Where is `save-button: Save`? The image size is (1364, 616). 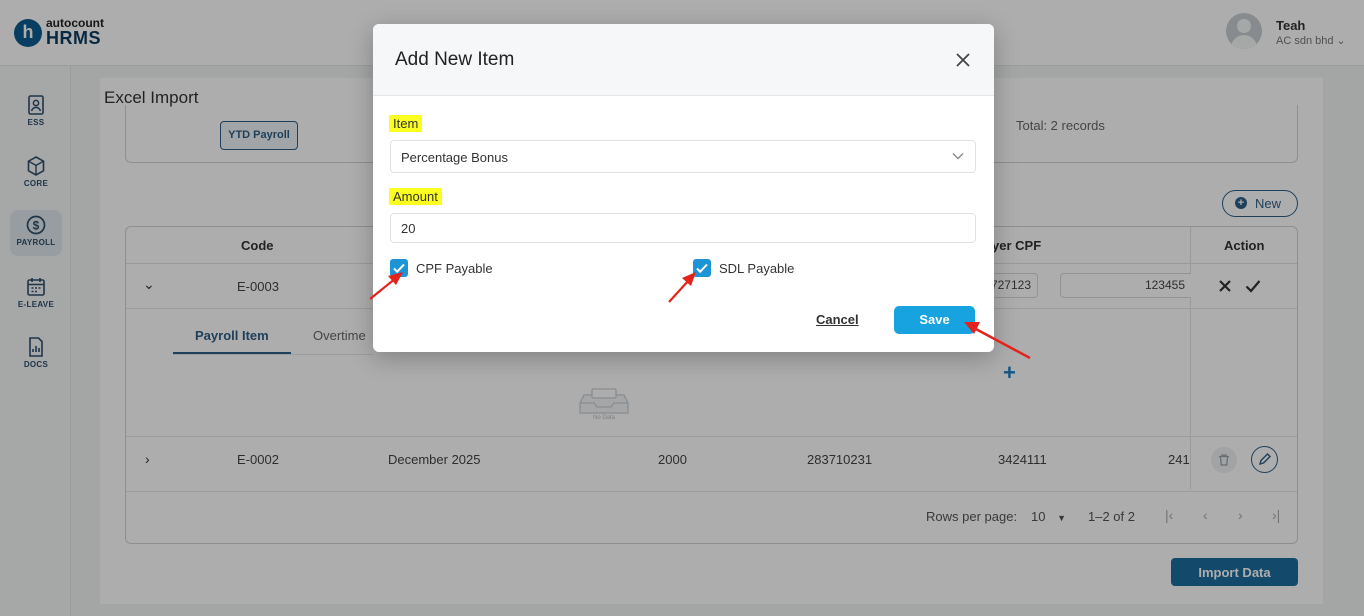 save-button: Save is located at coordinates (934, 320).